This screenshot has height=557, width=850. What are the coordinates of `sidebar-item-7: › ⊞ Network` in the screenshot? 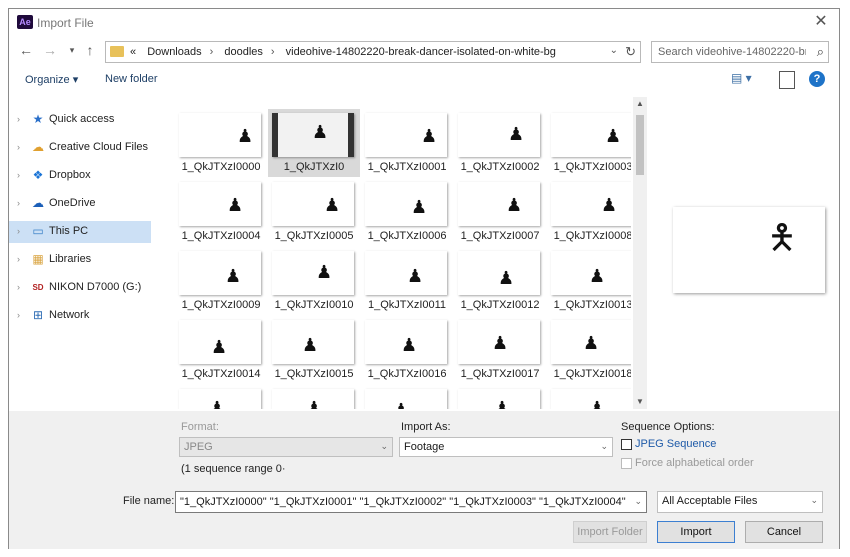 It's located at (80, 316).